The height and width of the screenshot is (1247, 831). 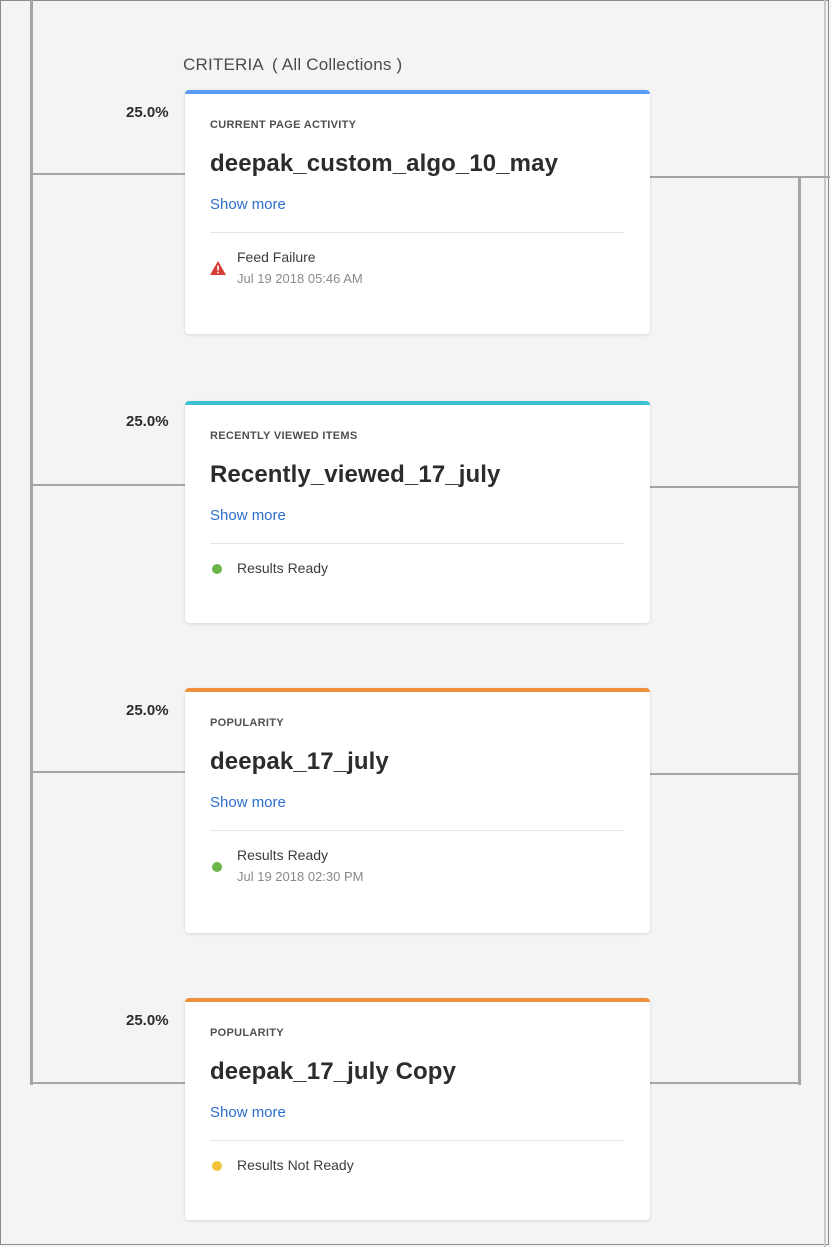 What do you see at coordinates (299, 761) in the screenshot?
I see `criteria-name: deepak_17_july` at bounding box center [299, 761].